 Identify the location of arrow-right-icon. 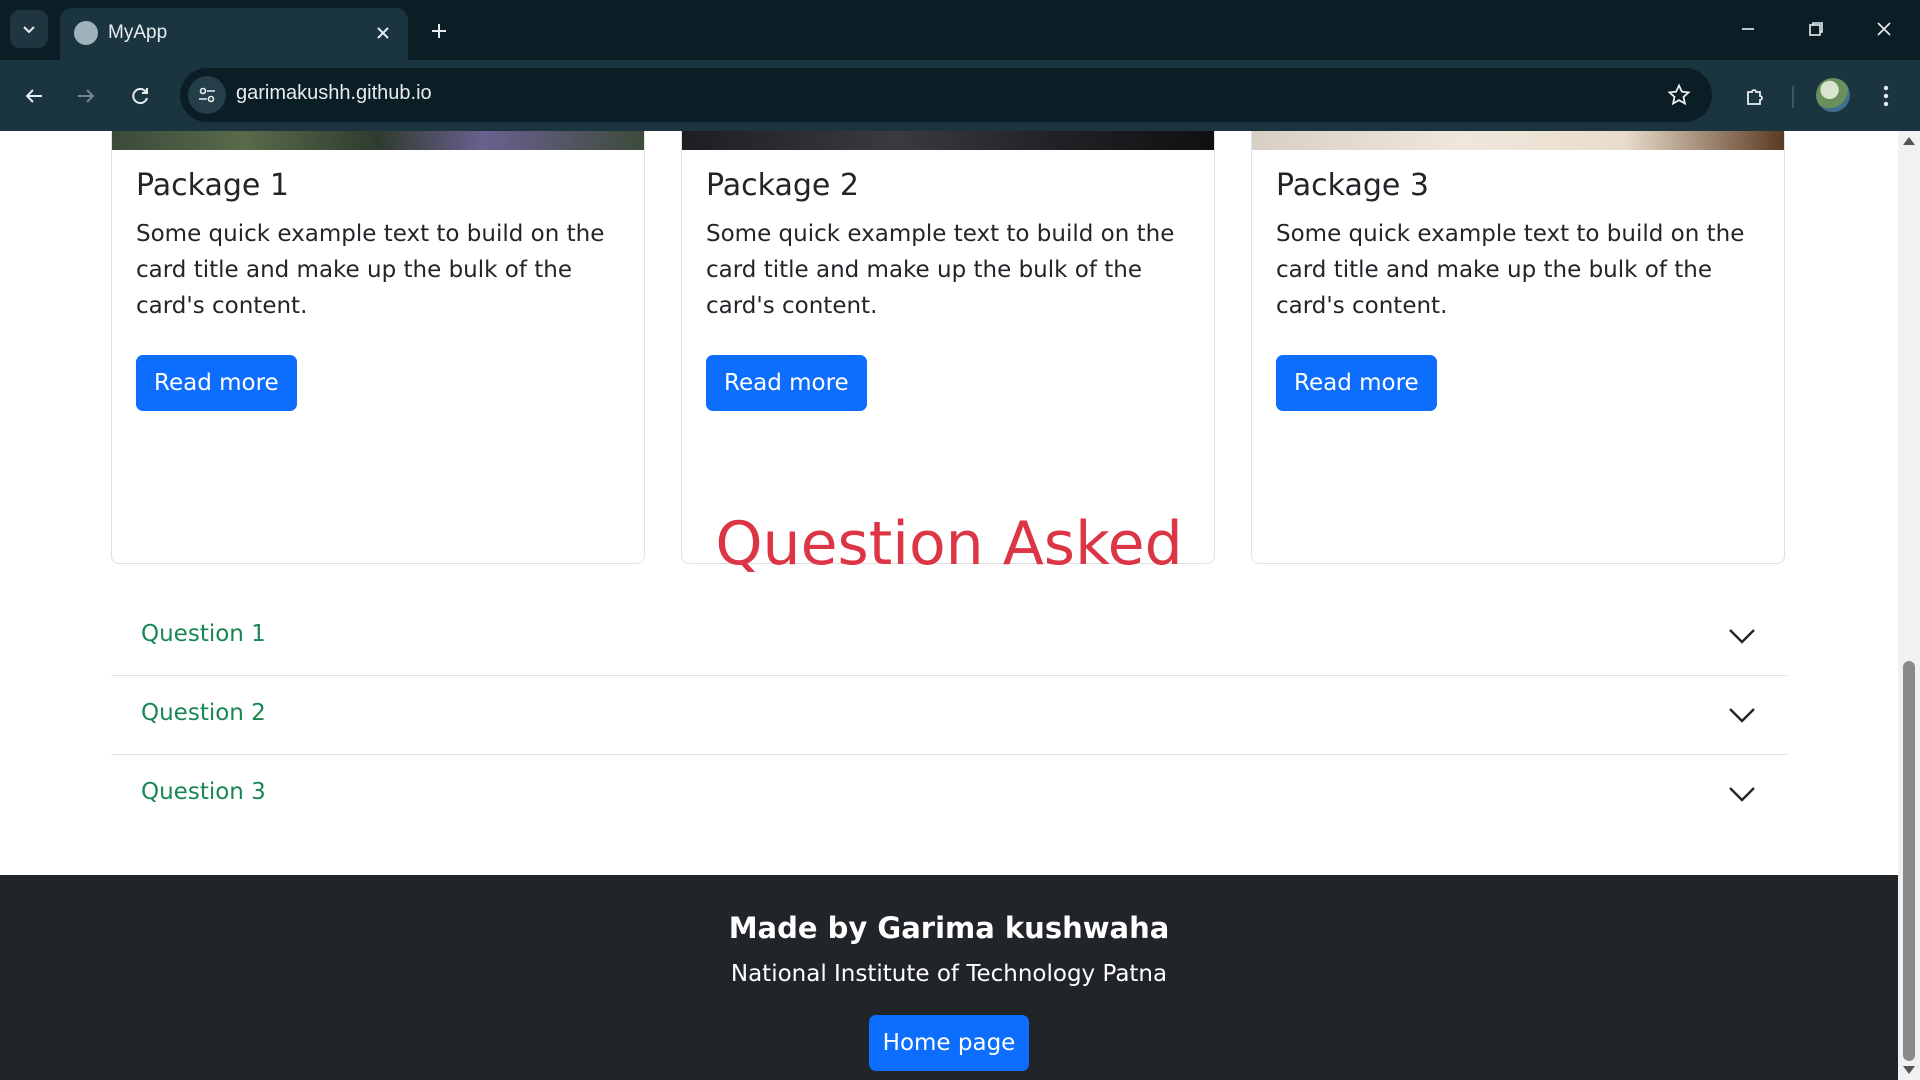
(86, 96).